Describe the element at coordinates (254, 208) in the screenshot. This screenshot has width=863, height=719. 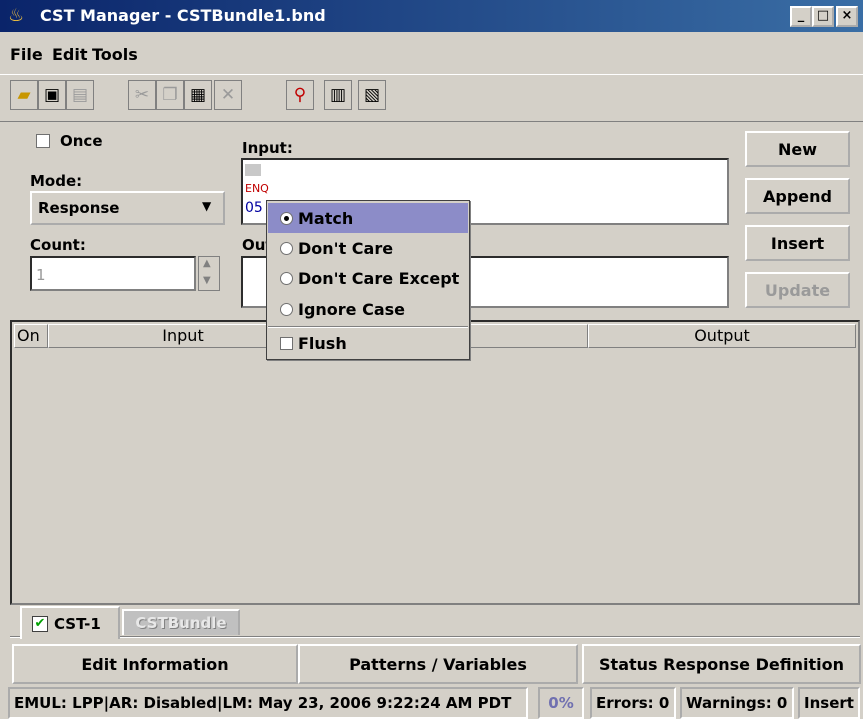
I see `input-line-05: 05` at that location.